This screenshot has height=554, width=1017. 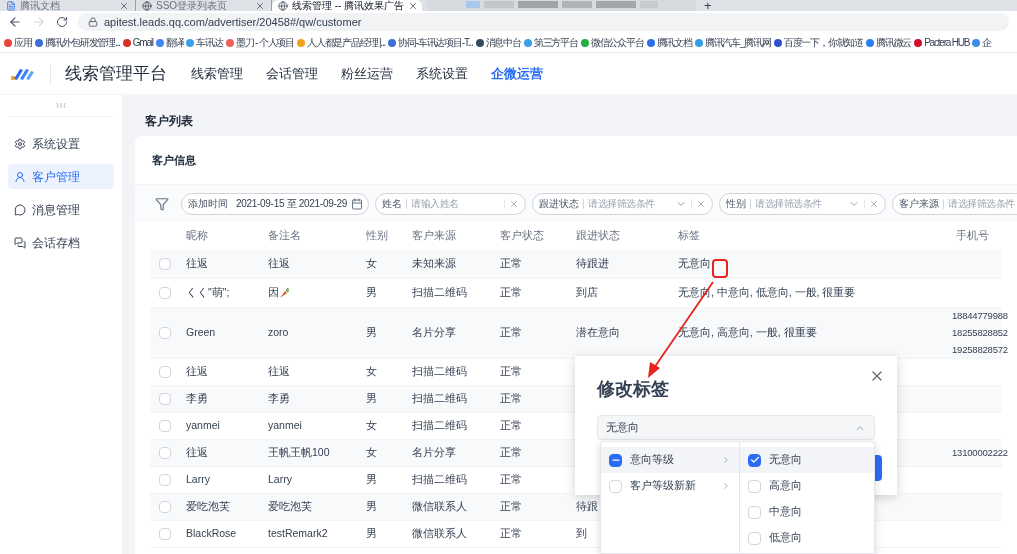 What do you see at coordinates (203, 426) in the screenshot?
I see `table-cell: yanmei` at bounding box center [203, 426].